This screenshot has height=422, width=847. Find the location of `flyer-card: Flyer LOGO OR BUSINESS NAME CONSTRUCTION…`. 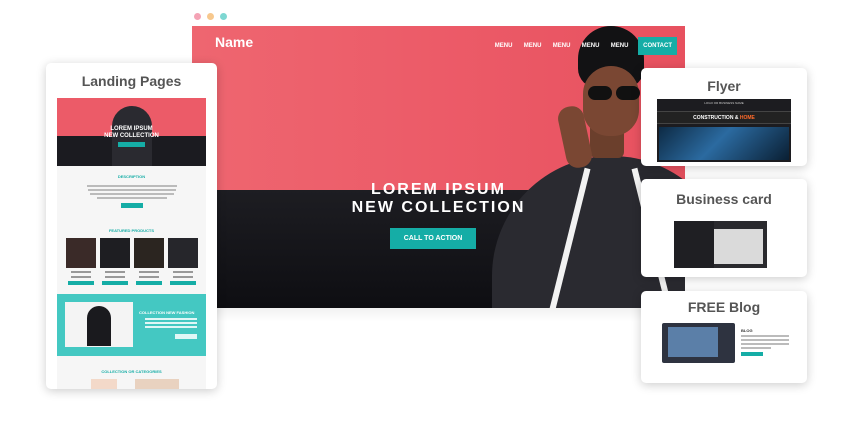

flyer-card: Flyer LOGO OR BUSINESS NAME CONSTRUCTION… is located at coordinates (724, 117).